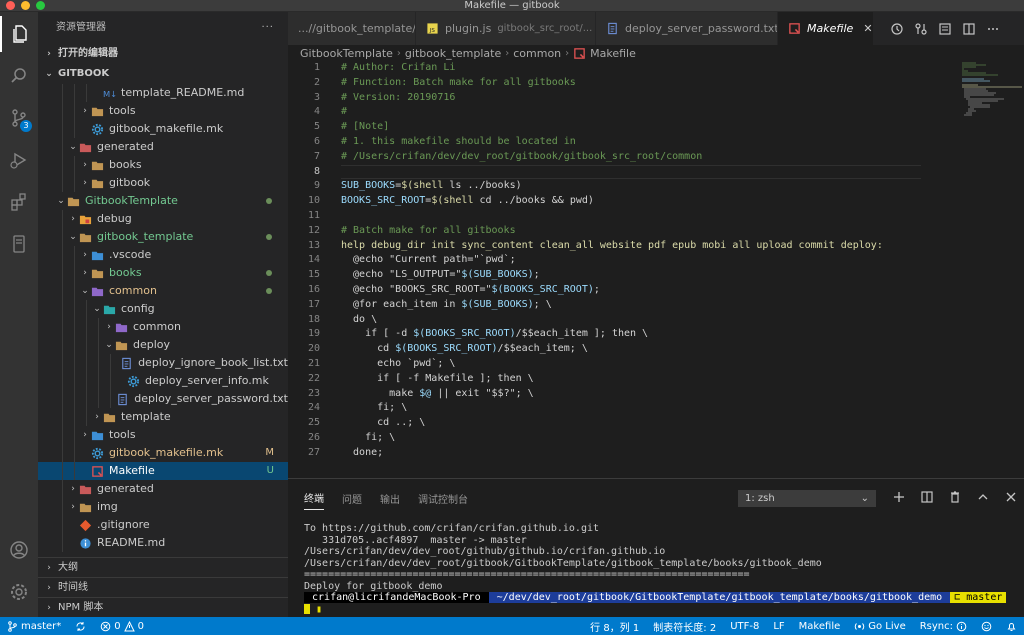 The height and width of the screenshot is (635, 1024). I want to click on panel-tab: 输出, so click(390, 498).